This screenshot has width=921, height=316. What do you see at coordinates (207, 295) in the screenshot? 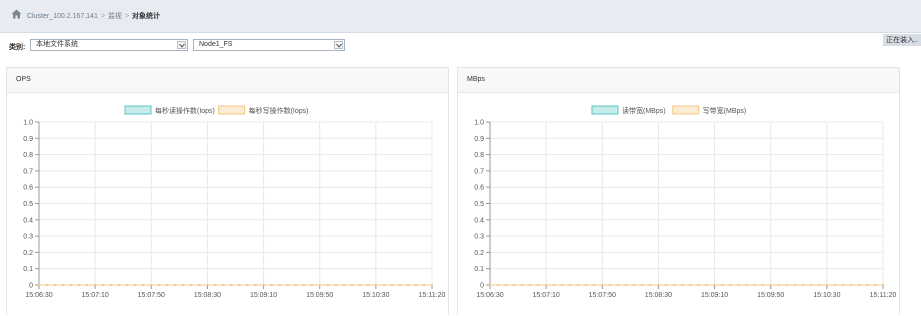
I see `x-tick-label: 15:08:30` at bounding box center [207, 295].